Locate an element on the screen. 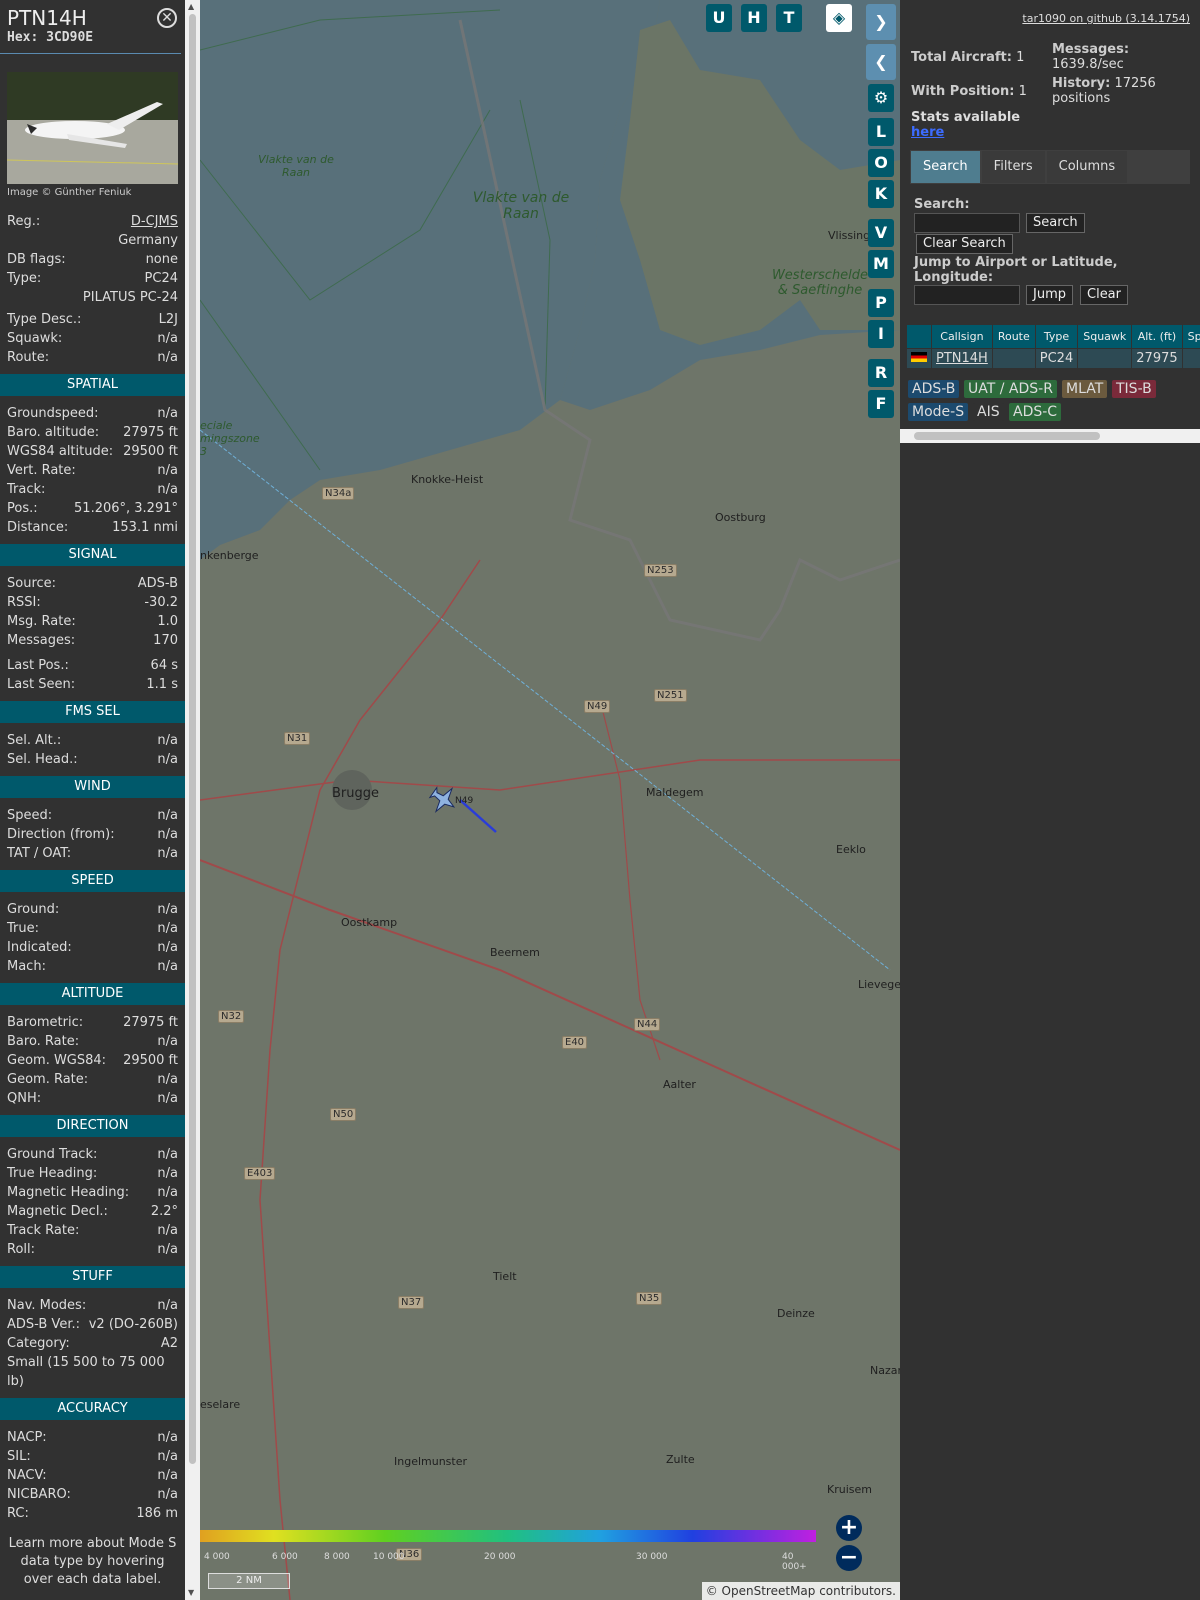 This screenshot has height=1600, width=1200. aircraft-photo is located at coordinates (92, 128).